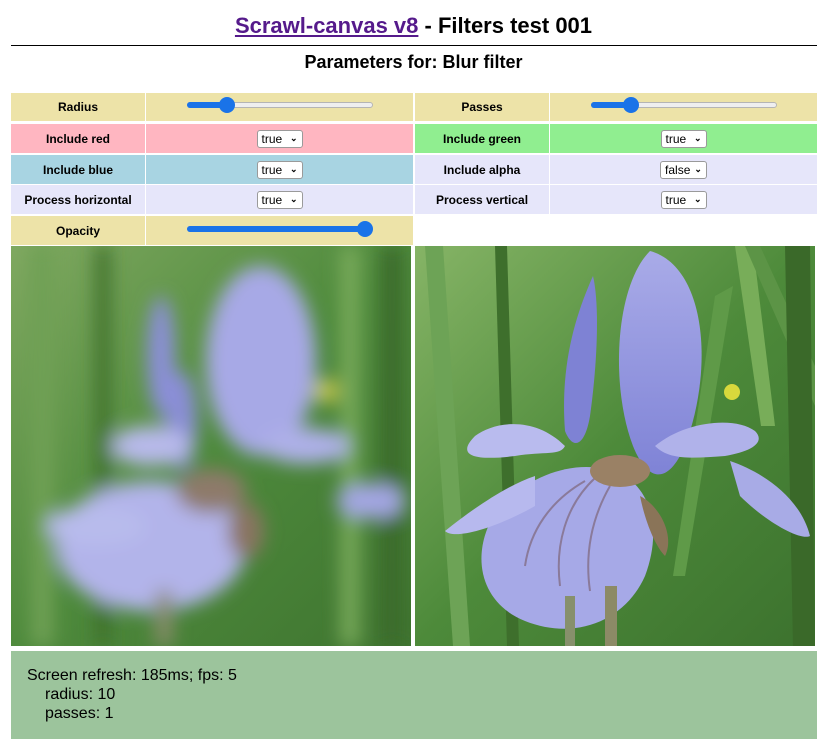 The image size is (827, 750). I want to click on include-alpha-select: false ⌄, so click(683, 169).